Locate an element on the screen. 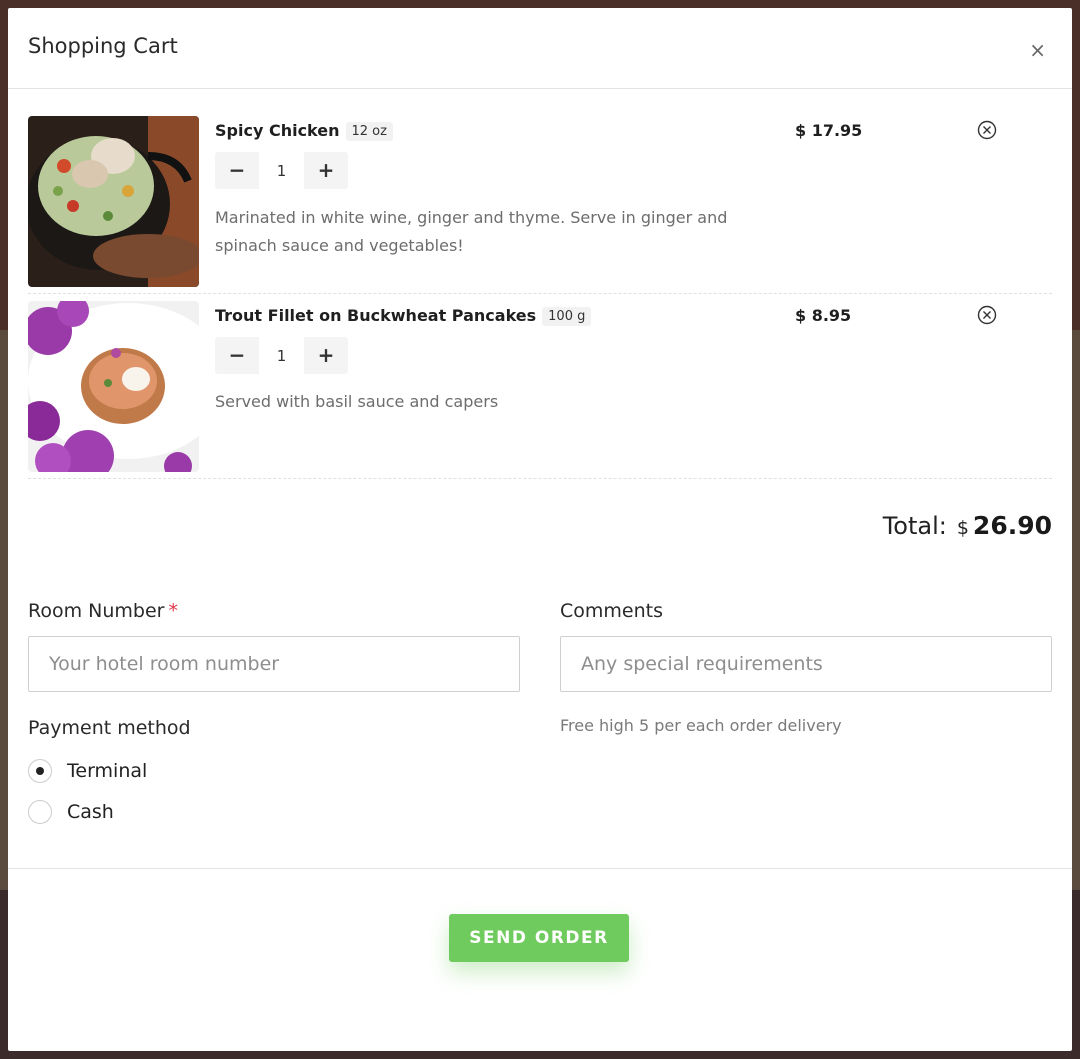 The image size is (1080, 1059). close-icon: × is located at coordinates (1037, 50).